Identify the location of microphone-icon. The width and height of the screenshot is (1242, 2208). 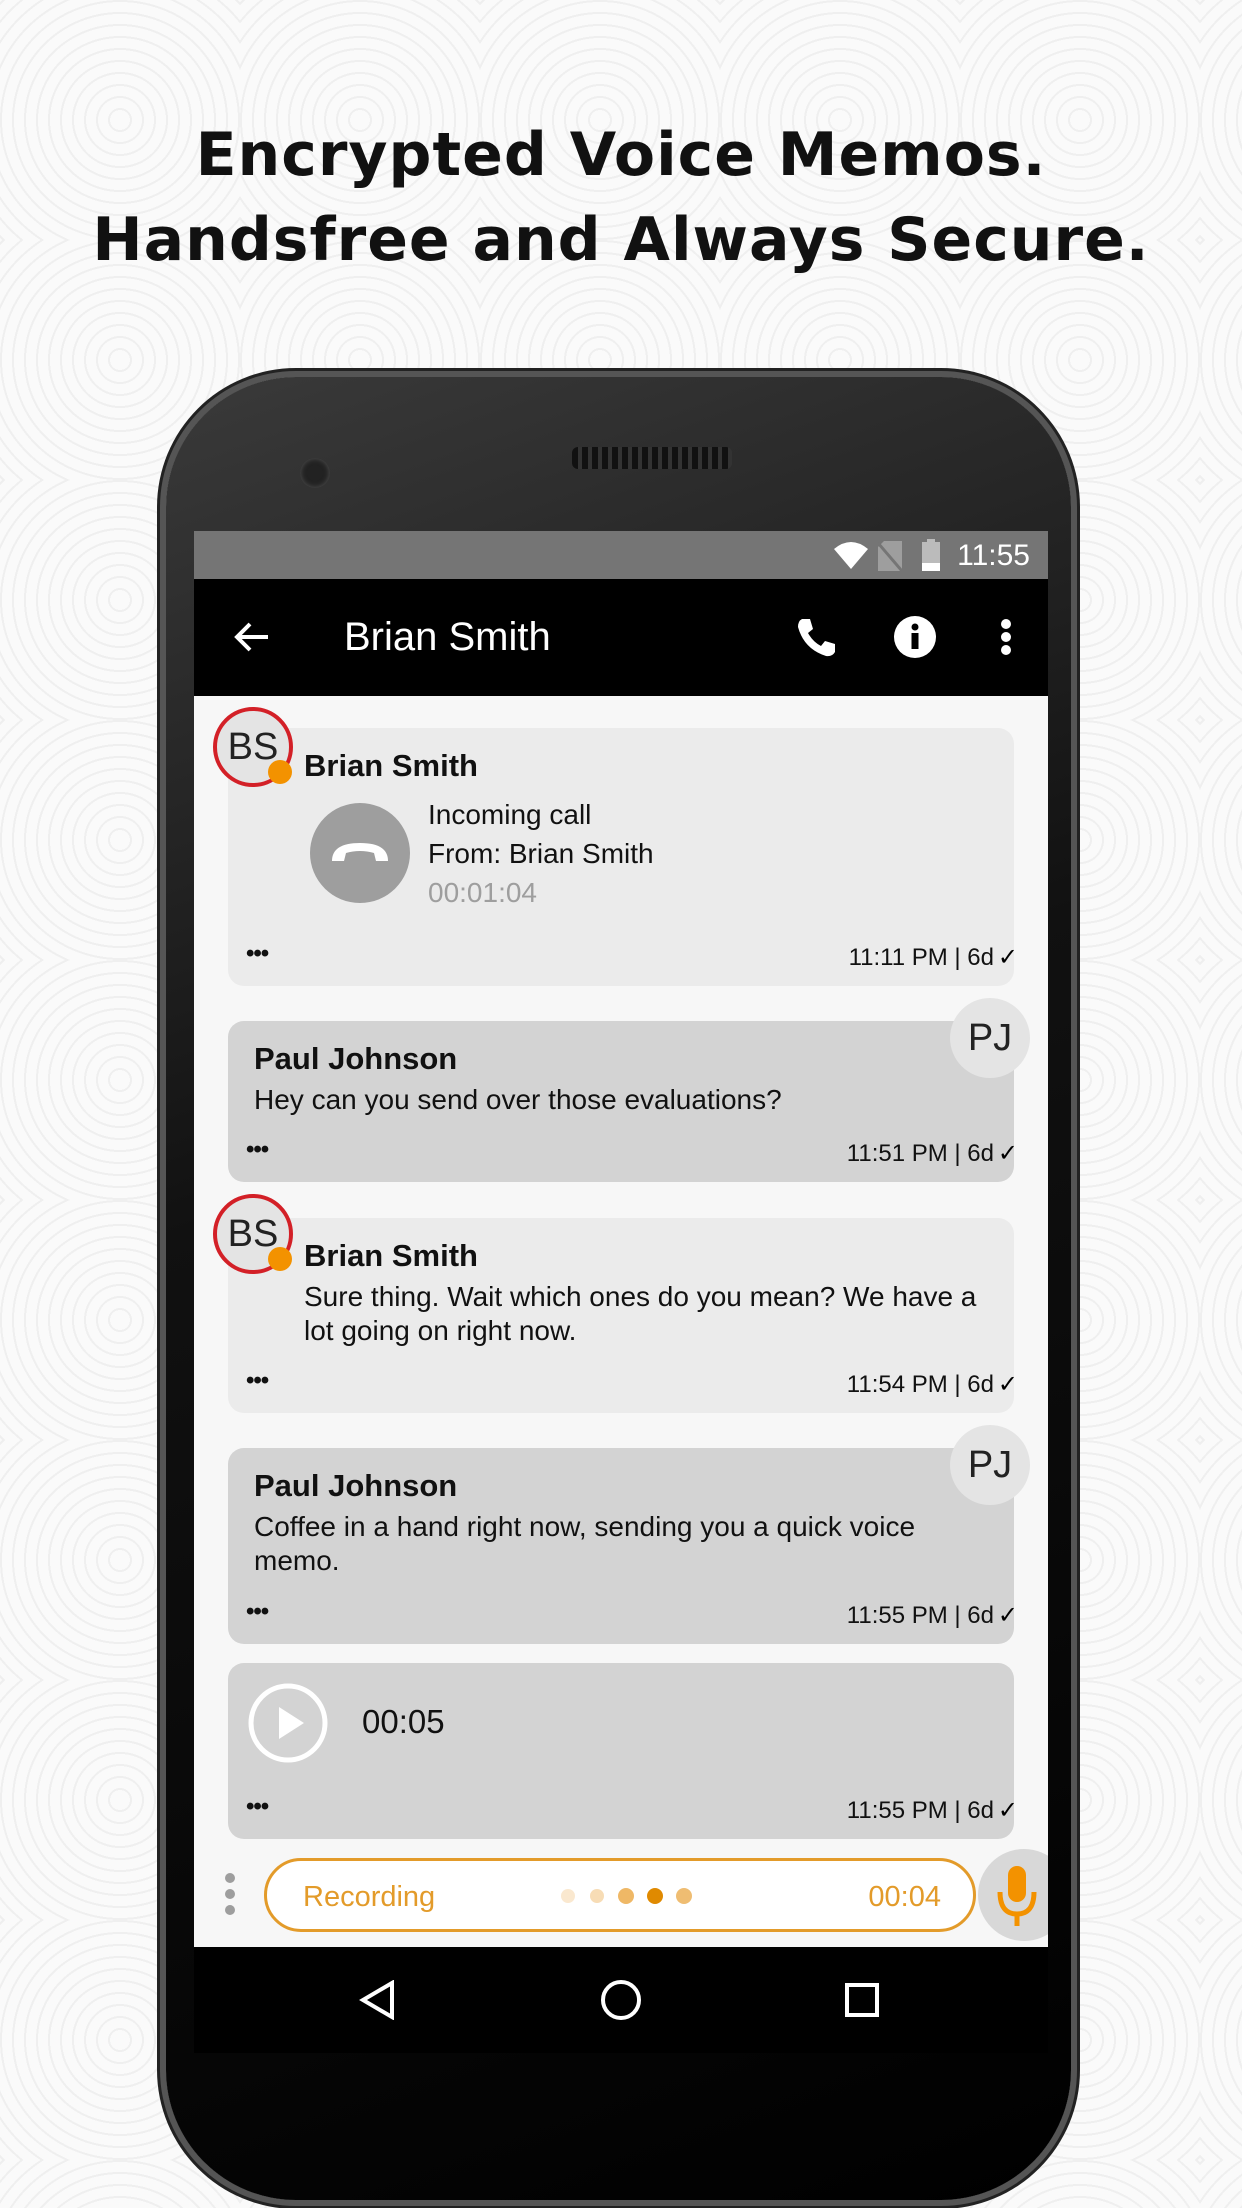
(1012, 1895).